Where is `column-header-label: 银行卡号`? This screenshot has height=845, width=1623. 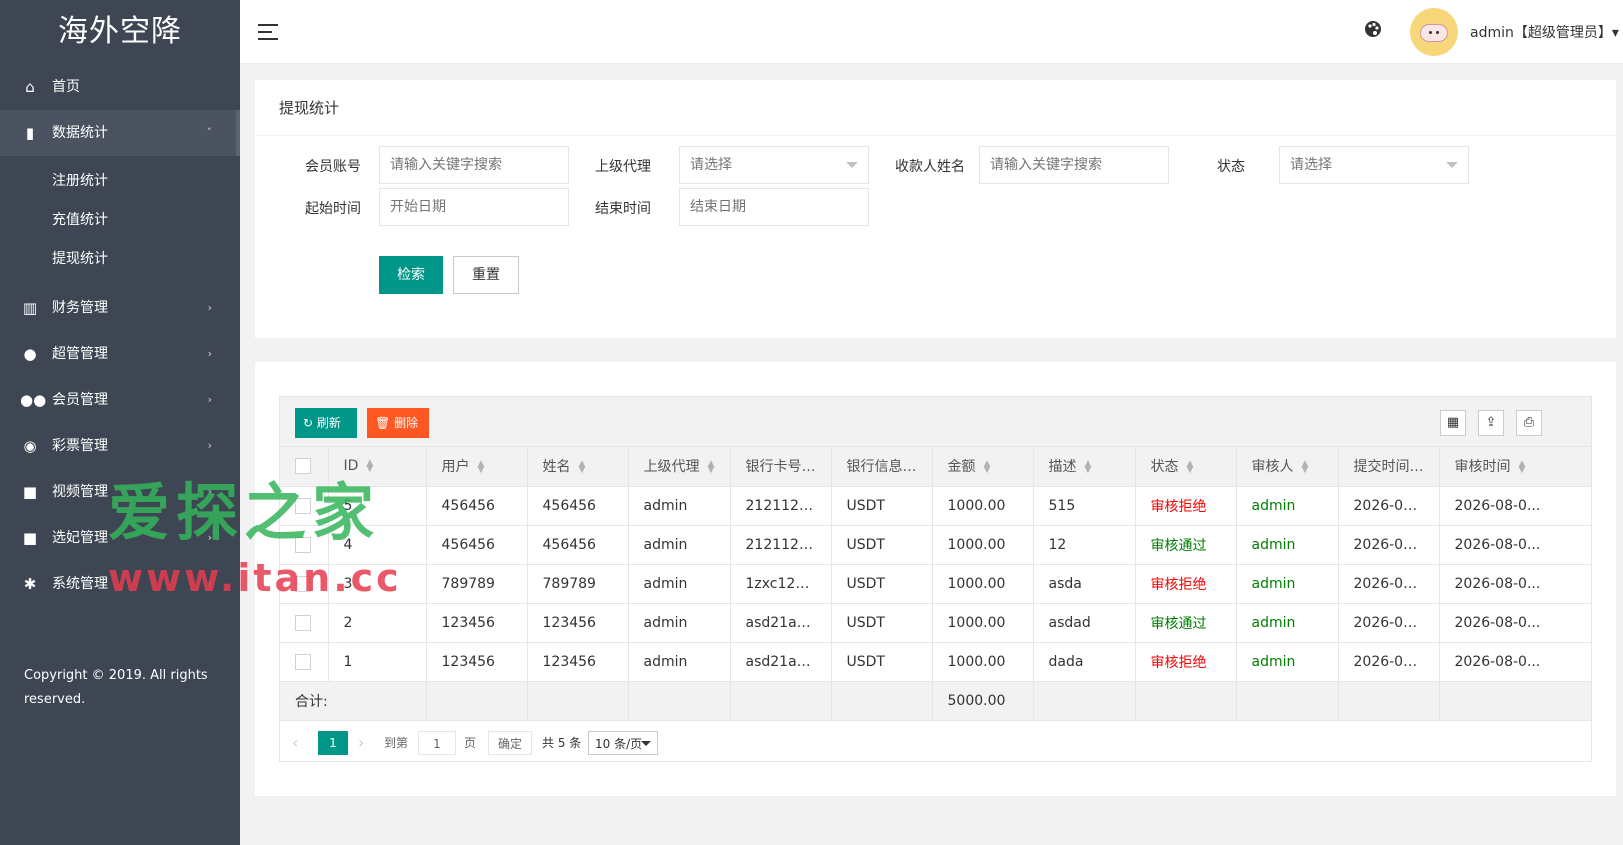
column-header-label: 银行卡号 is located at coordinates (773, 467).